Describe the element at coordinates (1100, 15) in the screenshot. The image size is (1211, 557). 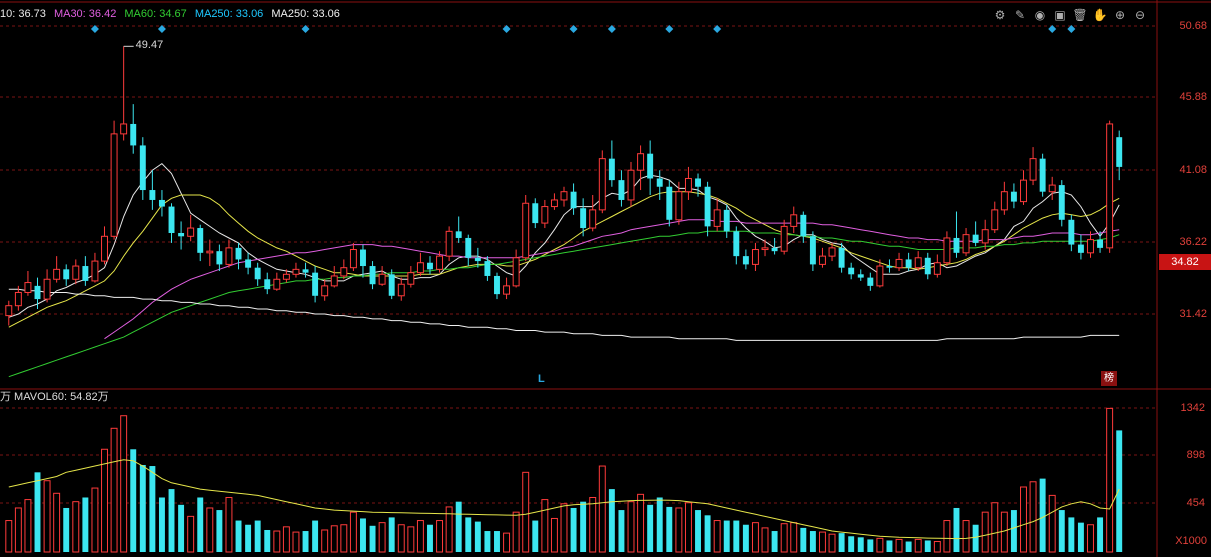
I see `hand-icon: ✋` at that location.